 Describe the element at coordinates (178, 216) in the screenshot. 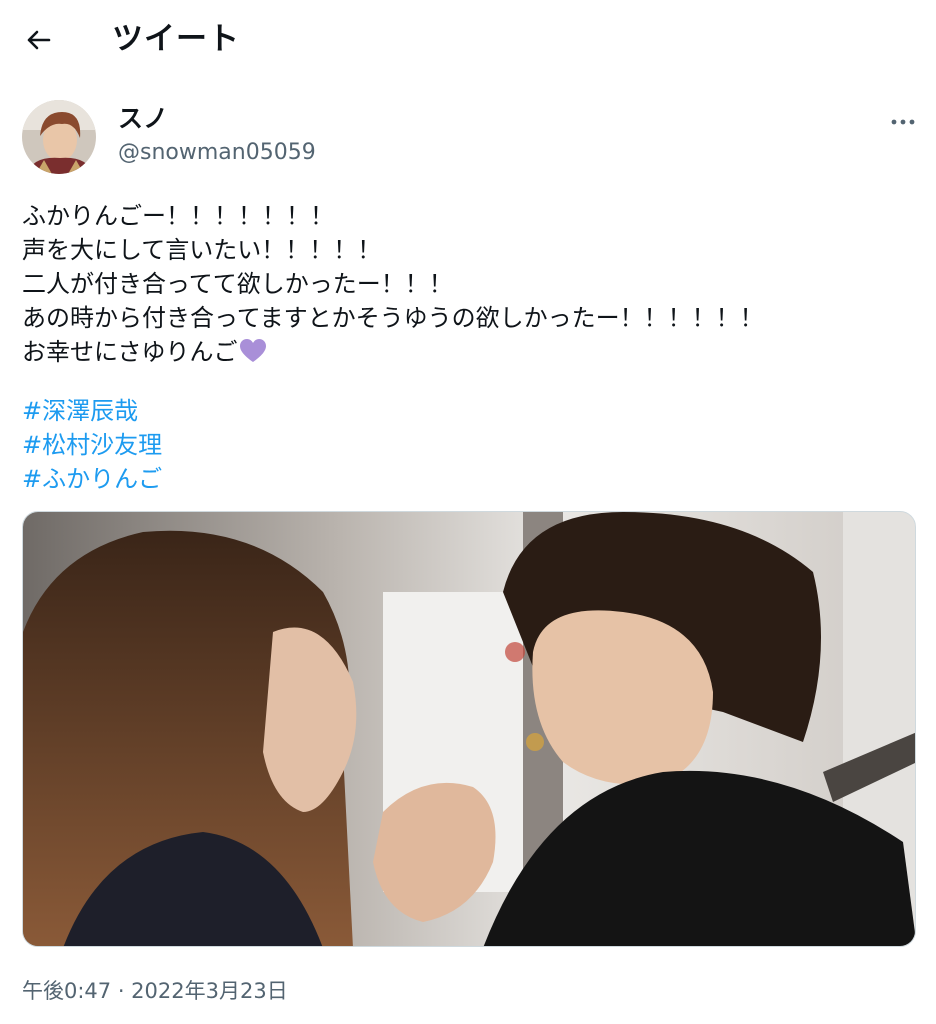

I see `tweet-line: ふかりんごー！！！！！！！` at that location.